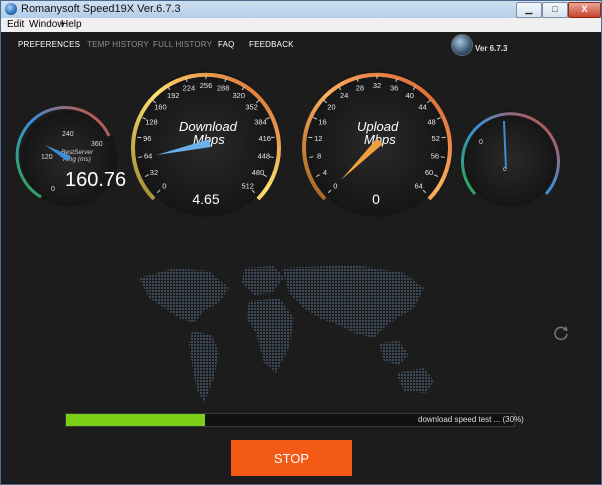 Image resolution: width=602 pixels, height=485 pixels. I want to click on gauge-tick: 28, so click(360, 88).